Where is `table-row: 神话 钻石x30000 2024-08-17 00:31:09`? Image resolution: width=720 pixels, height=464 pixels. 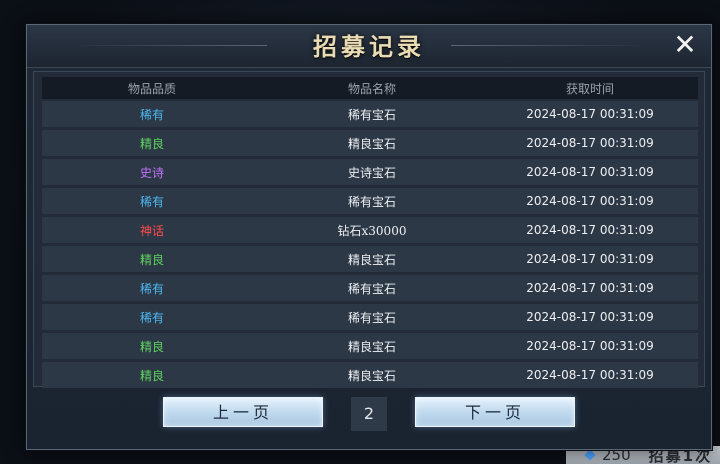
table-row: 神话 钻石x30000 2024-08-17 00:31:09 is located at coordinates (370, 230).